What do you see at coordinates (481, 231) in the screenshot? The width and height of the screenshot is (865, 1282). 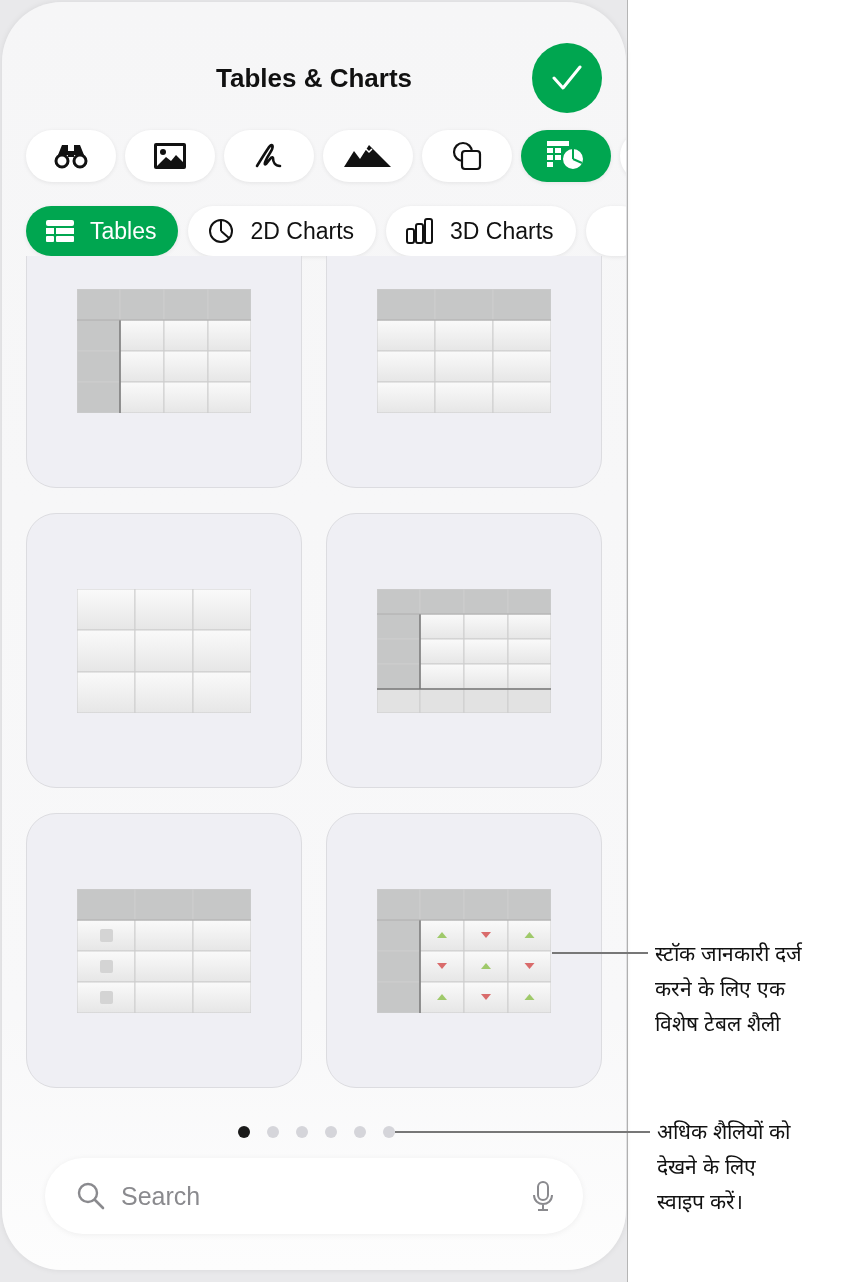 I see `category-tab: 3D Charts` at bounding box center [481, 231].